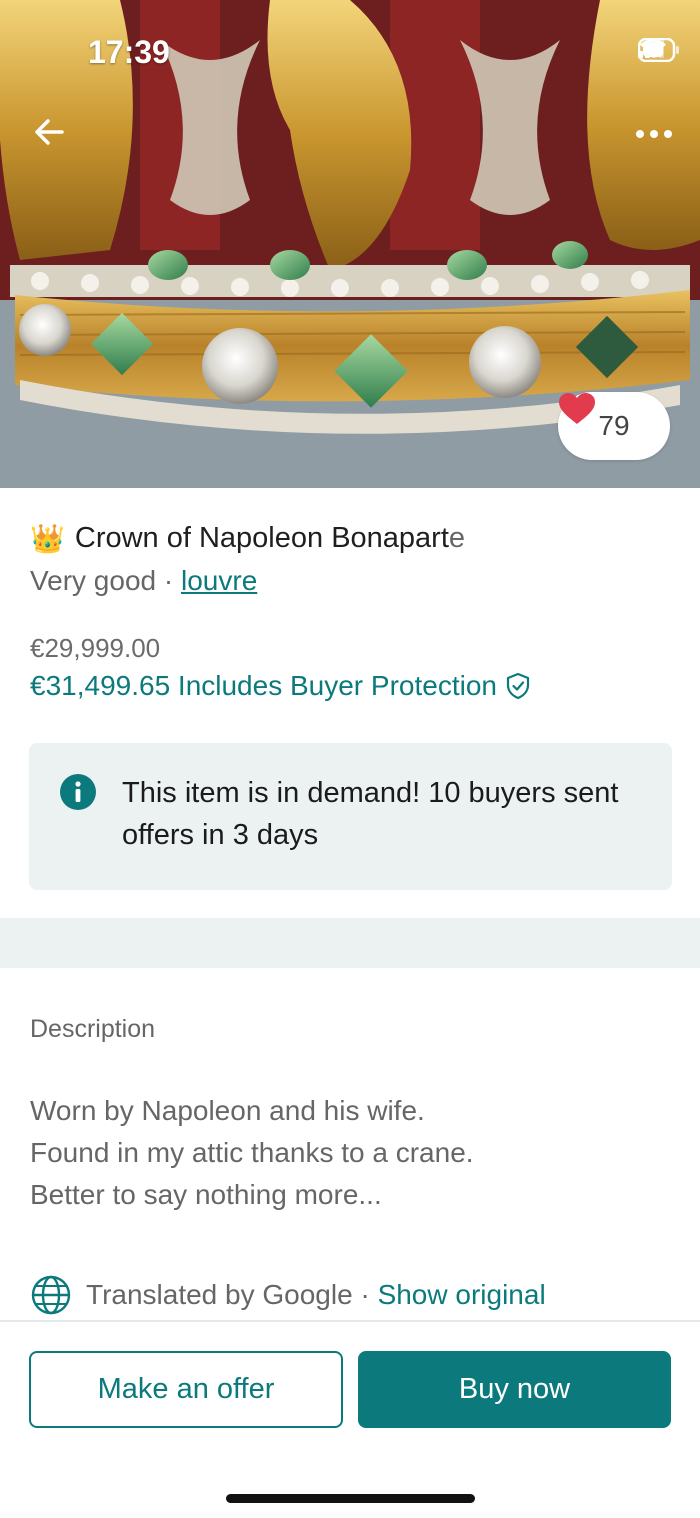 This screenshot has height=1518, width=700. What do you see at coordinates (219, 580) in the screenshot?
I see `brand-link: louvre` at bounding box center [219, 580].